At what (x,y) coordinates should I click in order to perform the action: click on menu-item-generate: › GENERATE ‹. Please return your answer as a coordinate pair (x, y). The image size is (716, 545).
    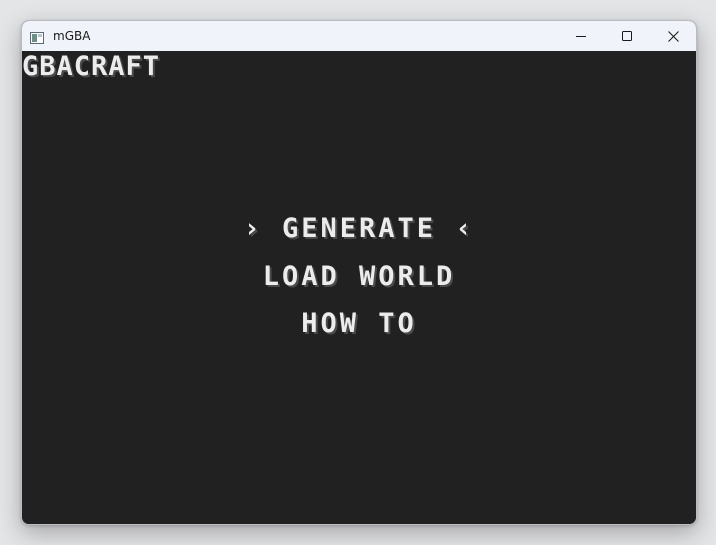
    Looking at the image, I should click on (359, 229).